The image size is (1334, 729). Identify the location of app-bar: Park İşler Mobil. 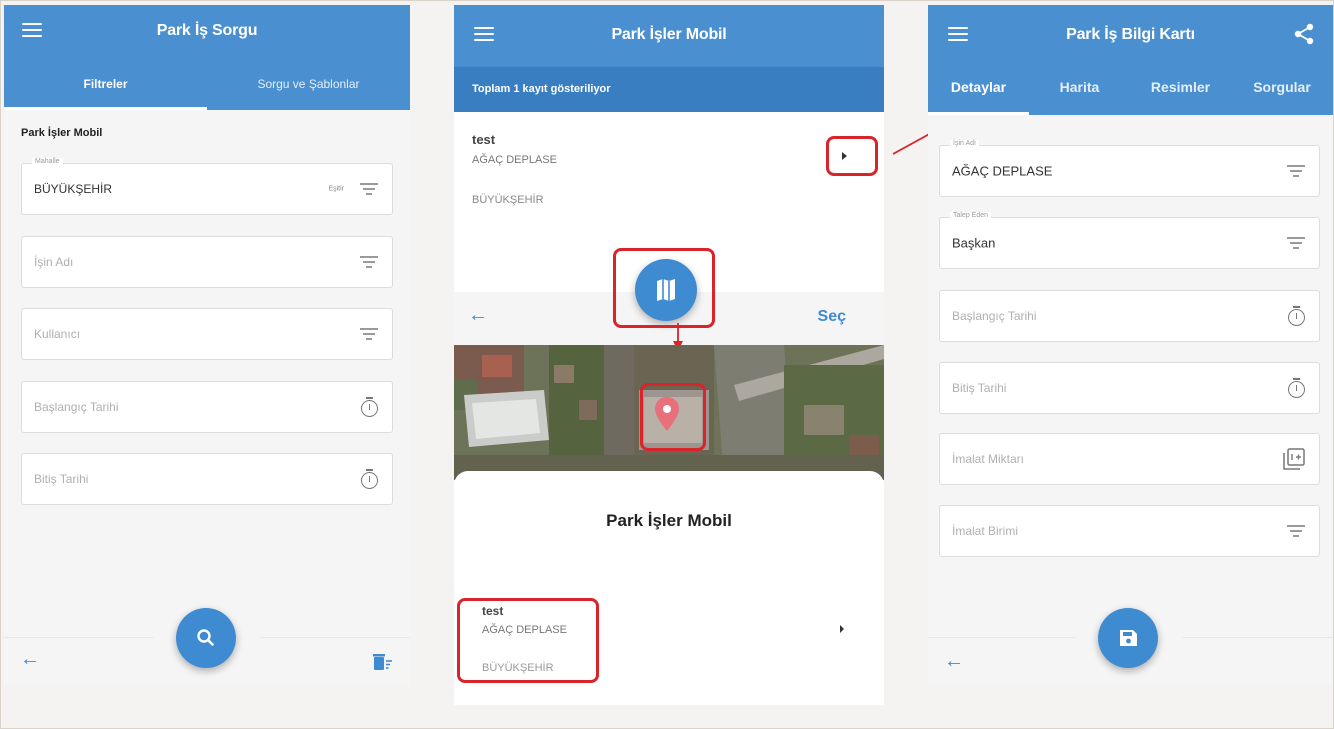
(669, 36).